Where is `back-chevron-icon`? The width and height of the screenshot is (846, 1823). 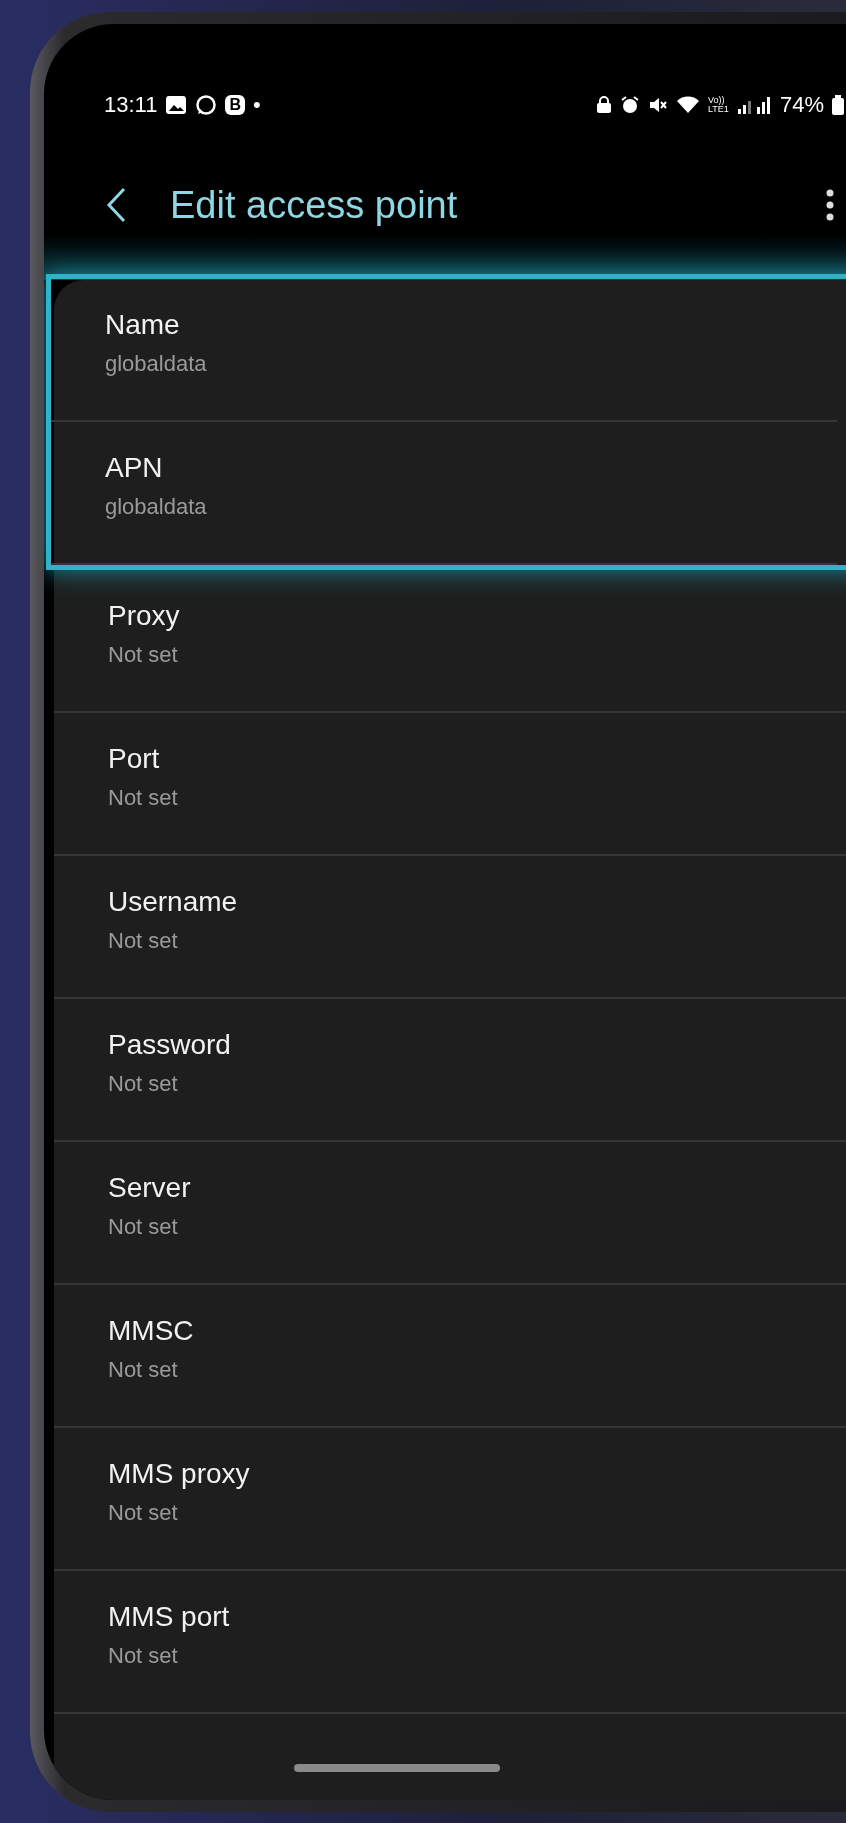
back-chevron-icon is located at coordinates (116, 205).